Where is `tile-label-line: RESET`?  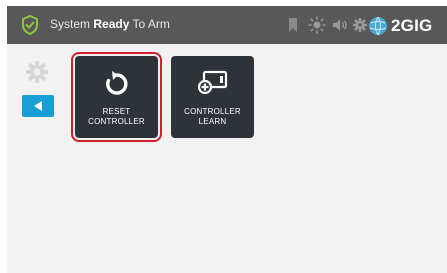 tile-label-line: RESET is located at coordinates (116, 111).